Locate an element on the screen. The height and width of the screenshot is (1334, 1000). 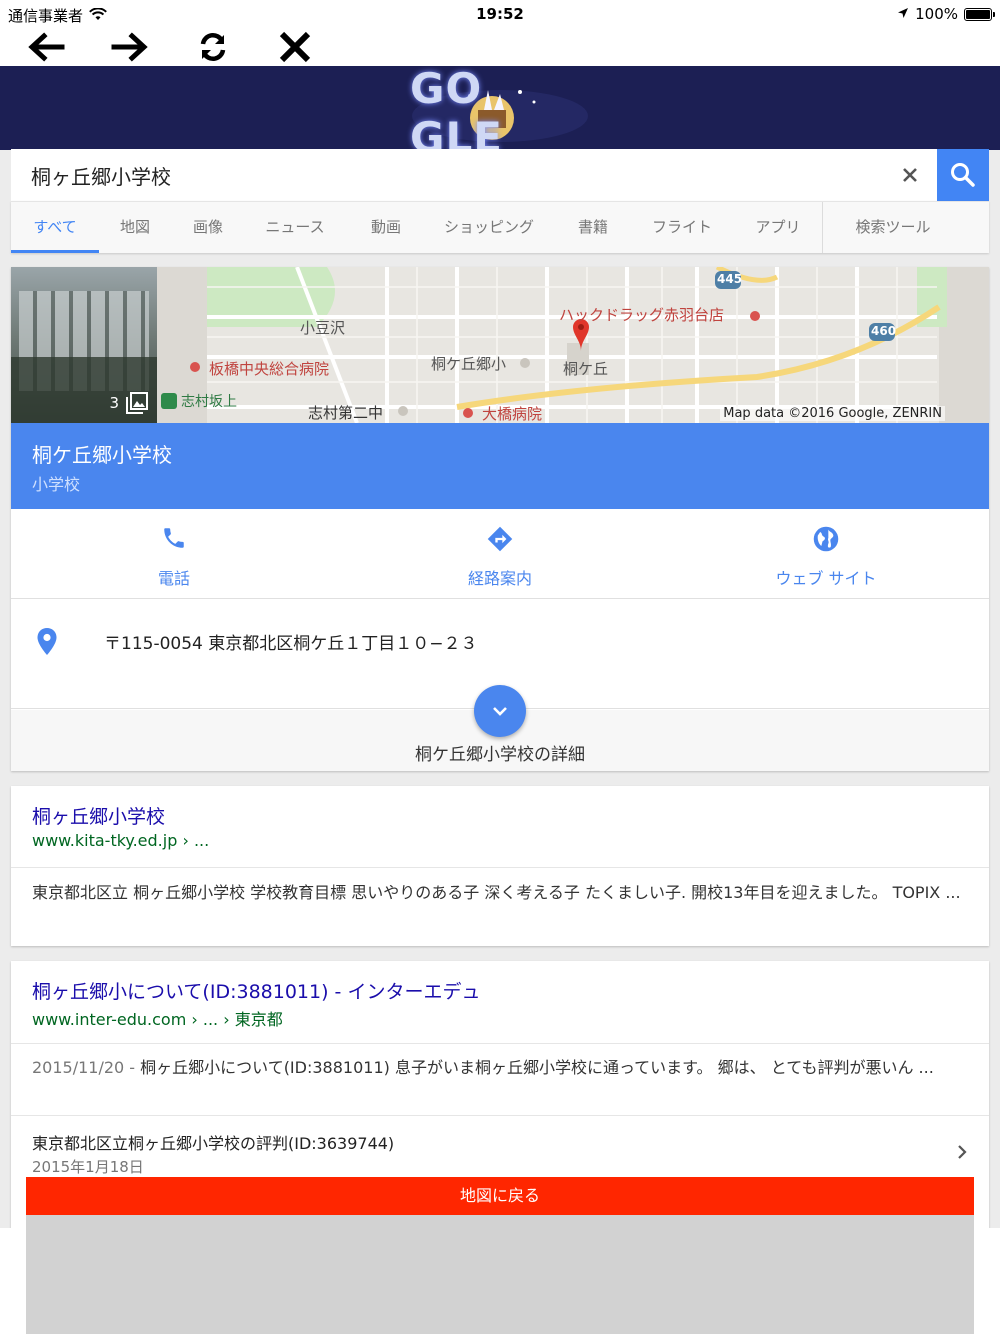
footer-margin-right is located at coordinates (987, 1281).